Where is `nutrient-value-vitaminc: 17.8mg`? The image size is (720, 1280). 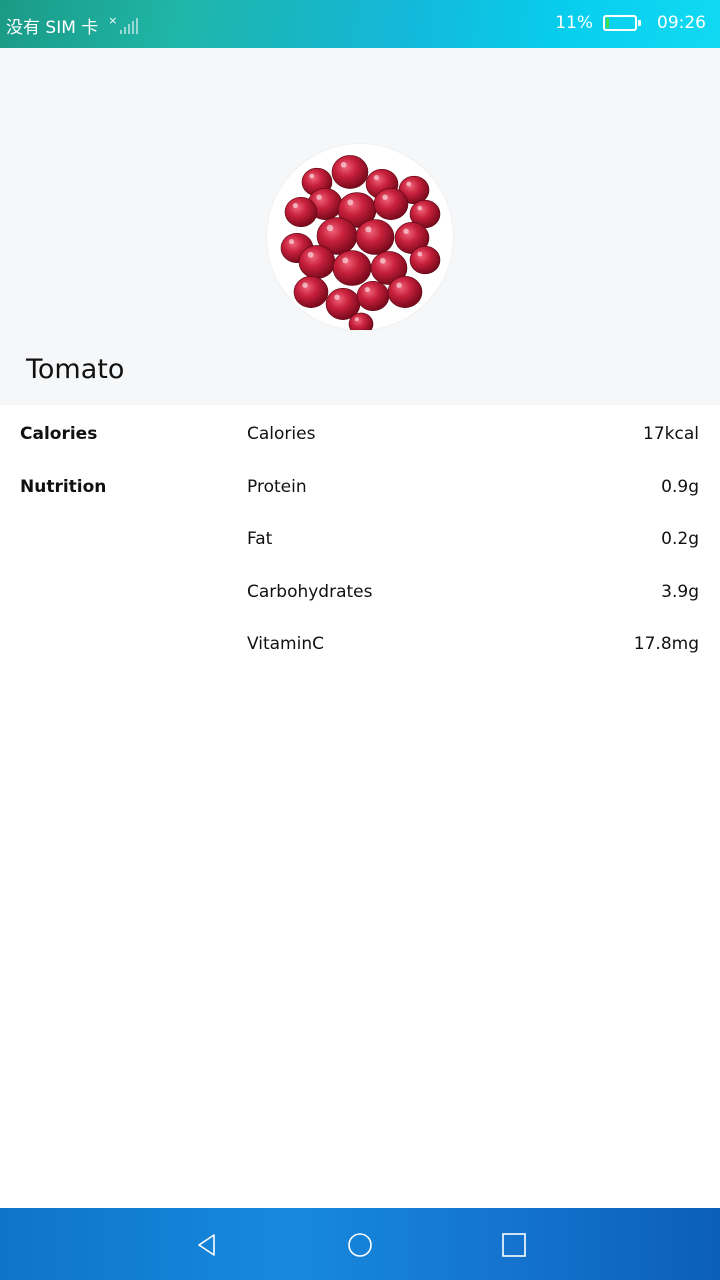
nutrient-value-vitaminc: 17.8mg is located at coordinates (666, 644).